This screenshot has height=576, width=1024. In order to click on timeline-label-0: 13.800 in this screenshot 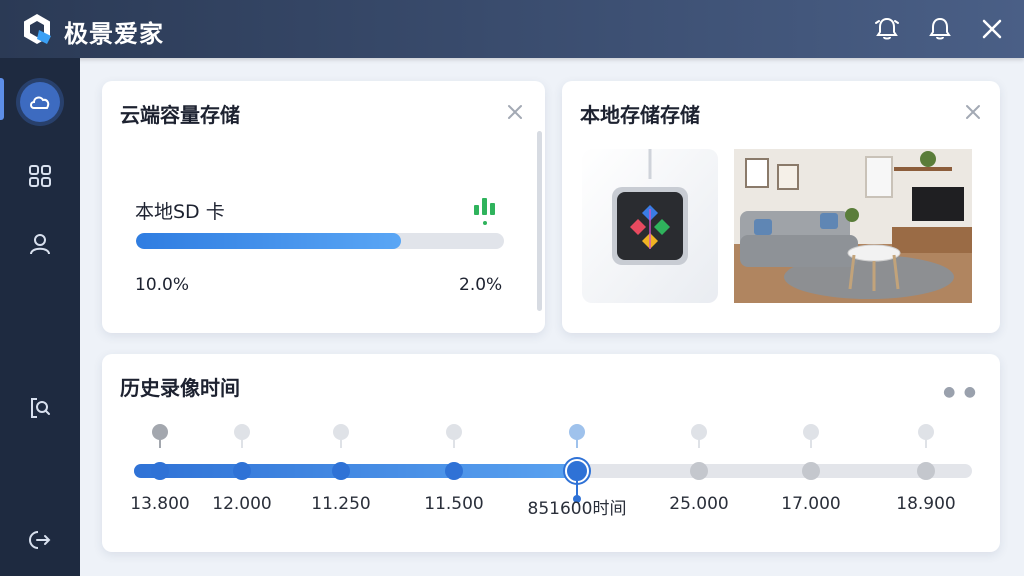, I will do `click(160, 504)`.